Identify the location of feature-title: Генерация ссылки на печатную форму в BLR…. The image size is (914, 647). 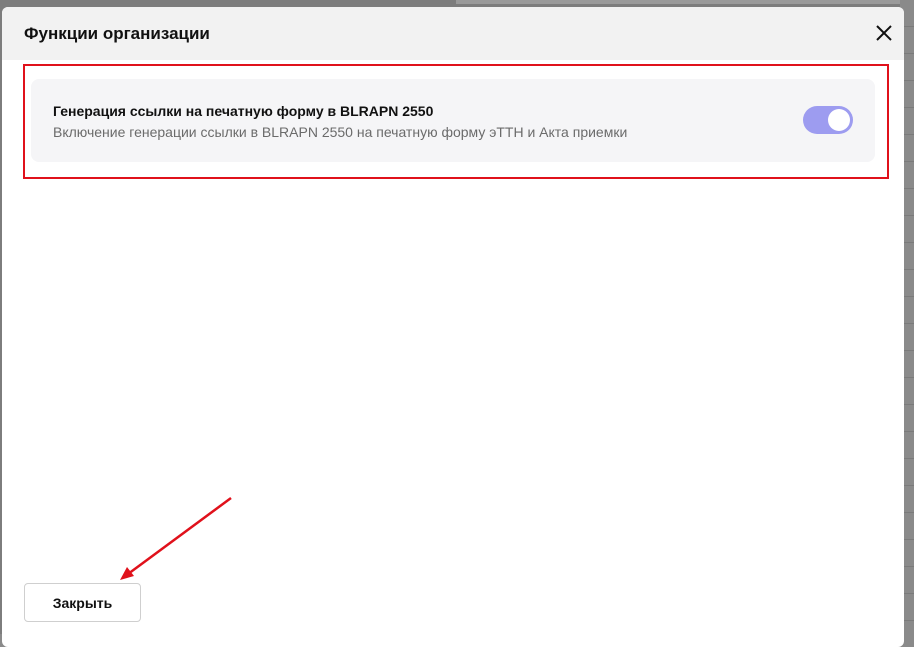
(243, 111).